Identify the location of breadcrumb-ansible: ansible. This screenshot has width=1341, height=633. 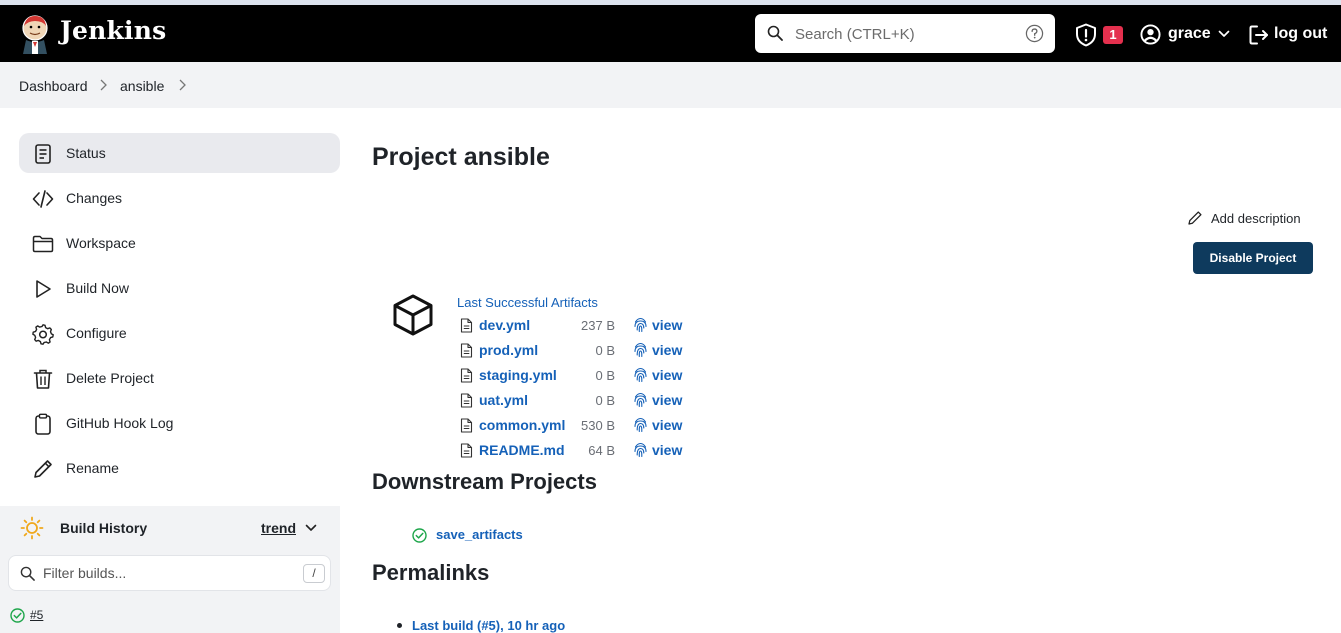
(142, 86).